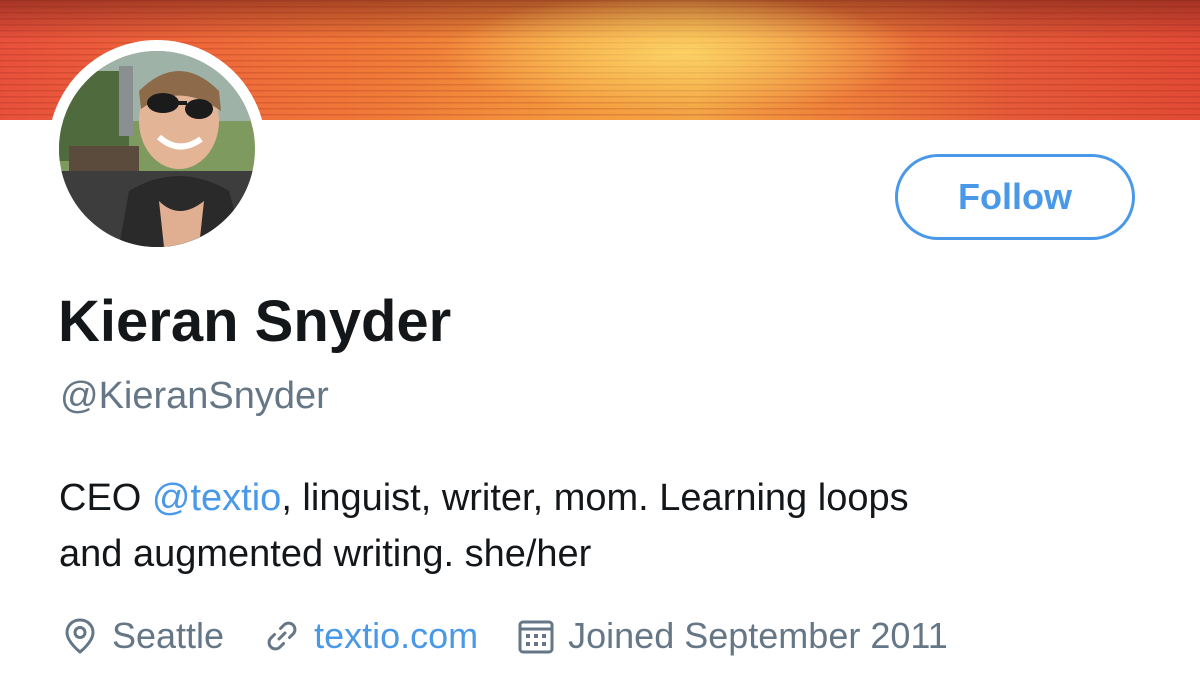  Describe the element at coordinates (216, 498) in the screenshot. I see `bio-mention-link: @textio` at that location.